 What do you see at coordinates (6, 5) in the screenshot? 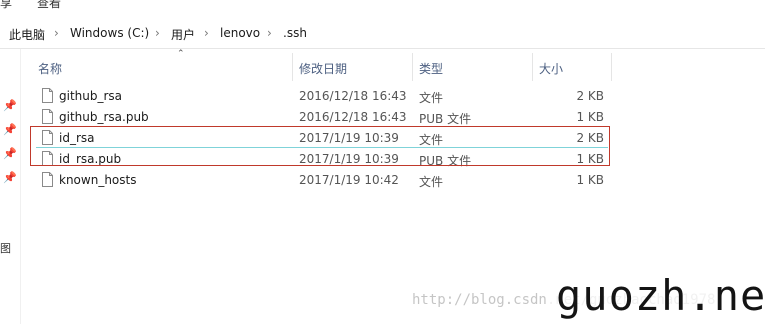
I see `ribbon-tab-share: 享` at bounding box center [6, 5].